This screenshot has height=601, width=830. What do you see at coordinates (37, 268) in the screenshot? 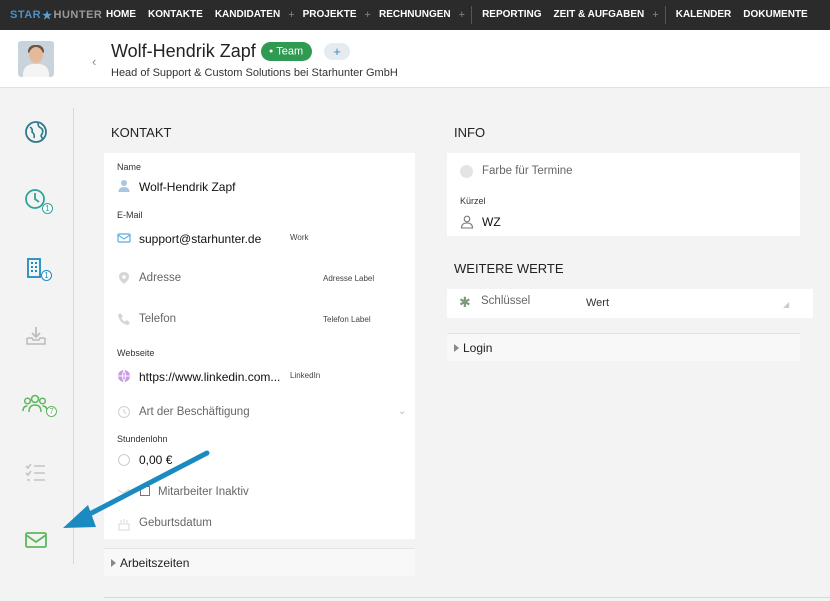
I see `building-icon: 1` at bounding box center [37, 268].